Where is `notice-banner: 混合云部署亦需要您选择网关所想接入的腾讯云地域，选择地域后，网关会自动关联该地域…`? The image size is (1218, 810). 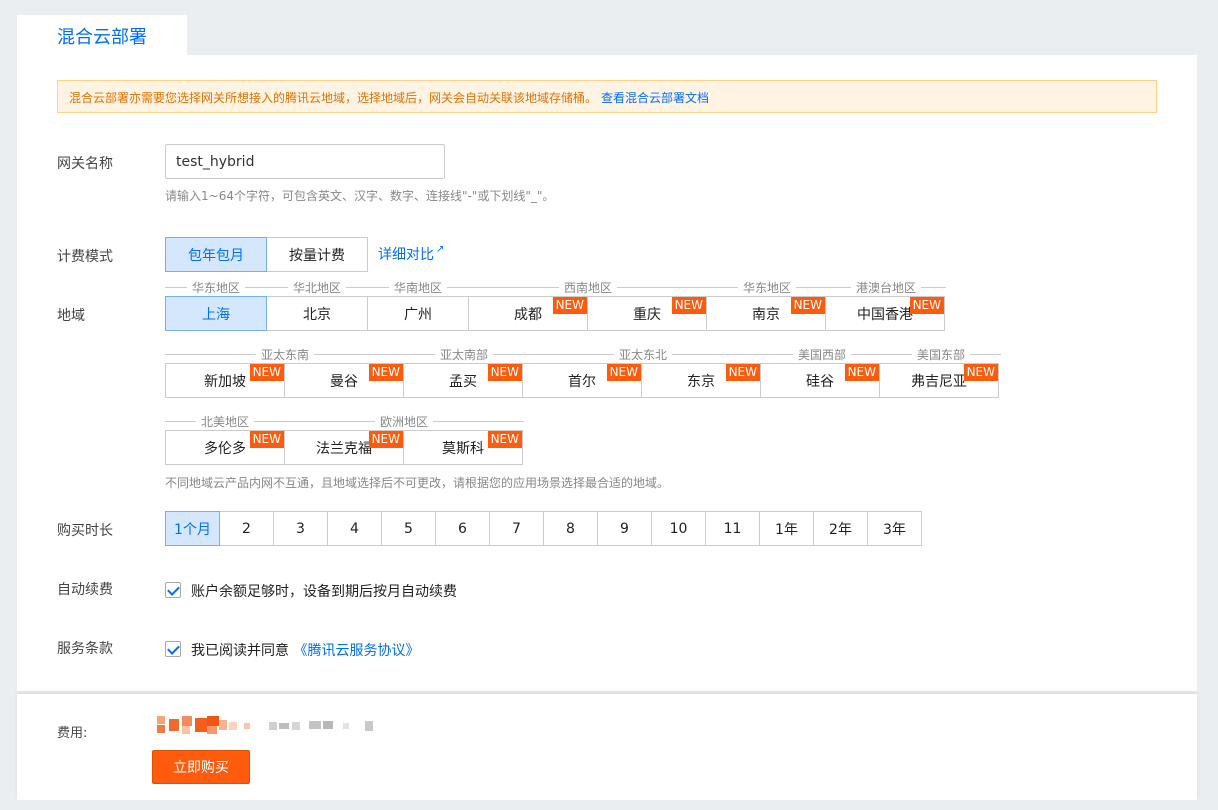
notice-banner: 混合云部署亦需要您选择网关所想接入的腾讯云地域，选择地域后，网关会自动关联该地域… is located at coordinates (607, 96).